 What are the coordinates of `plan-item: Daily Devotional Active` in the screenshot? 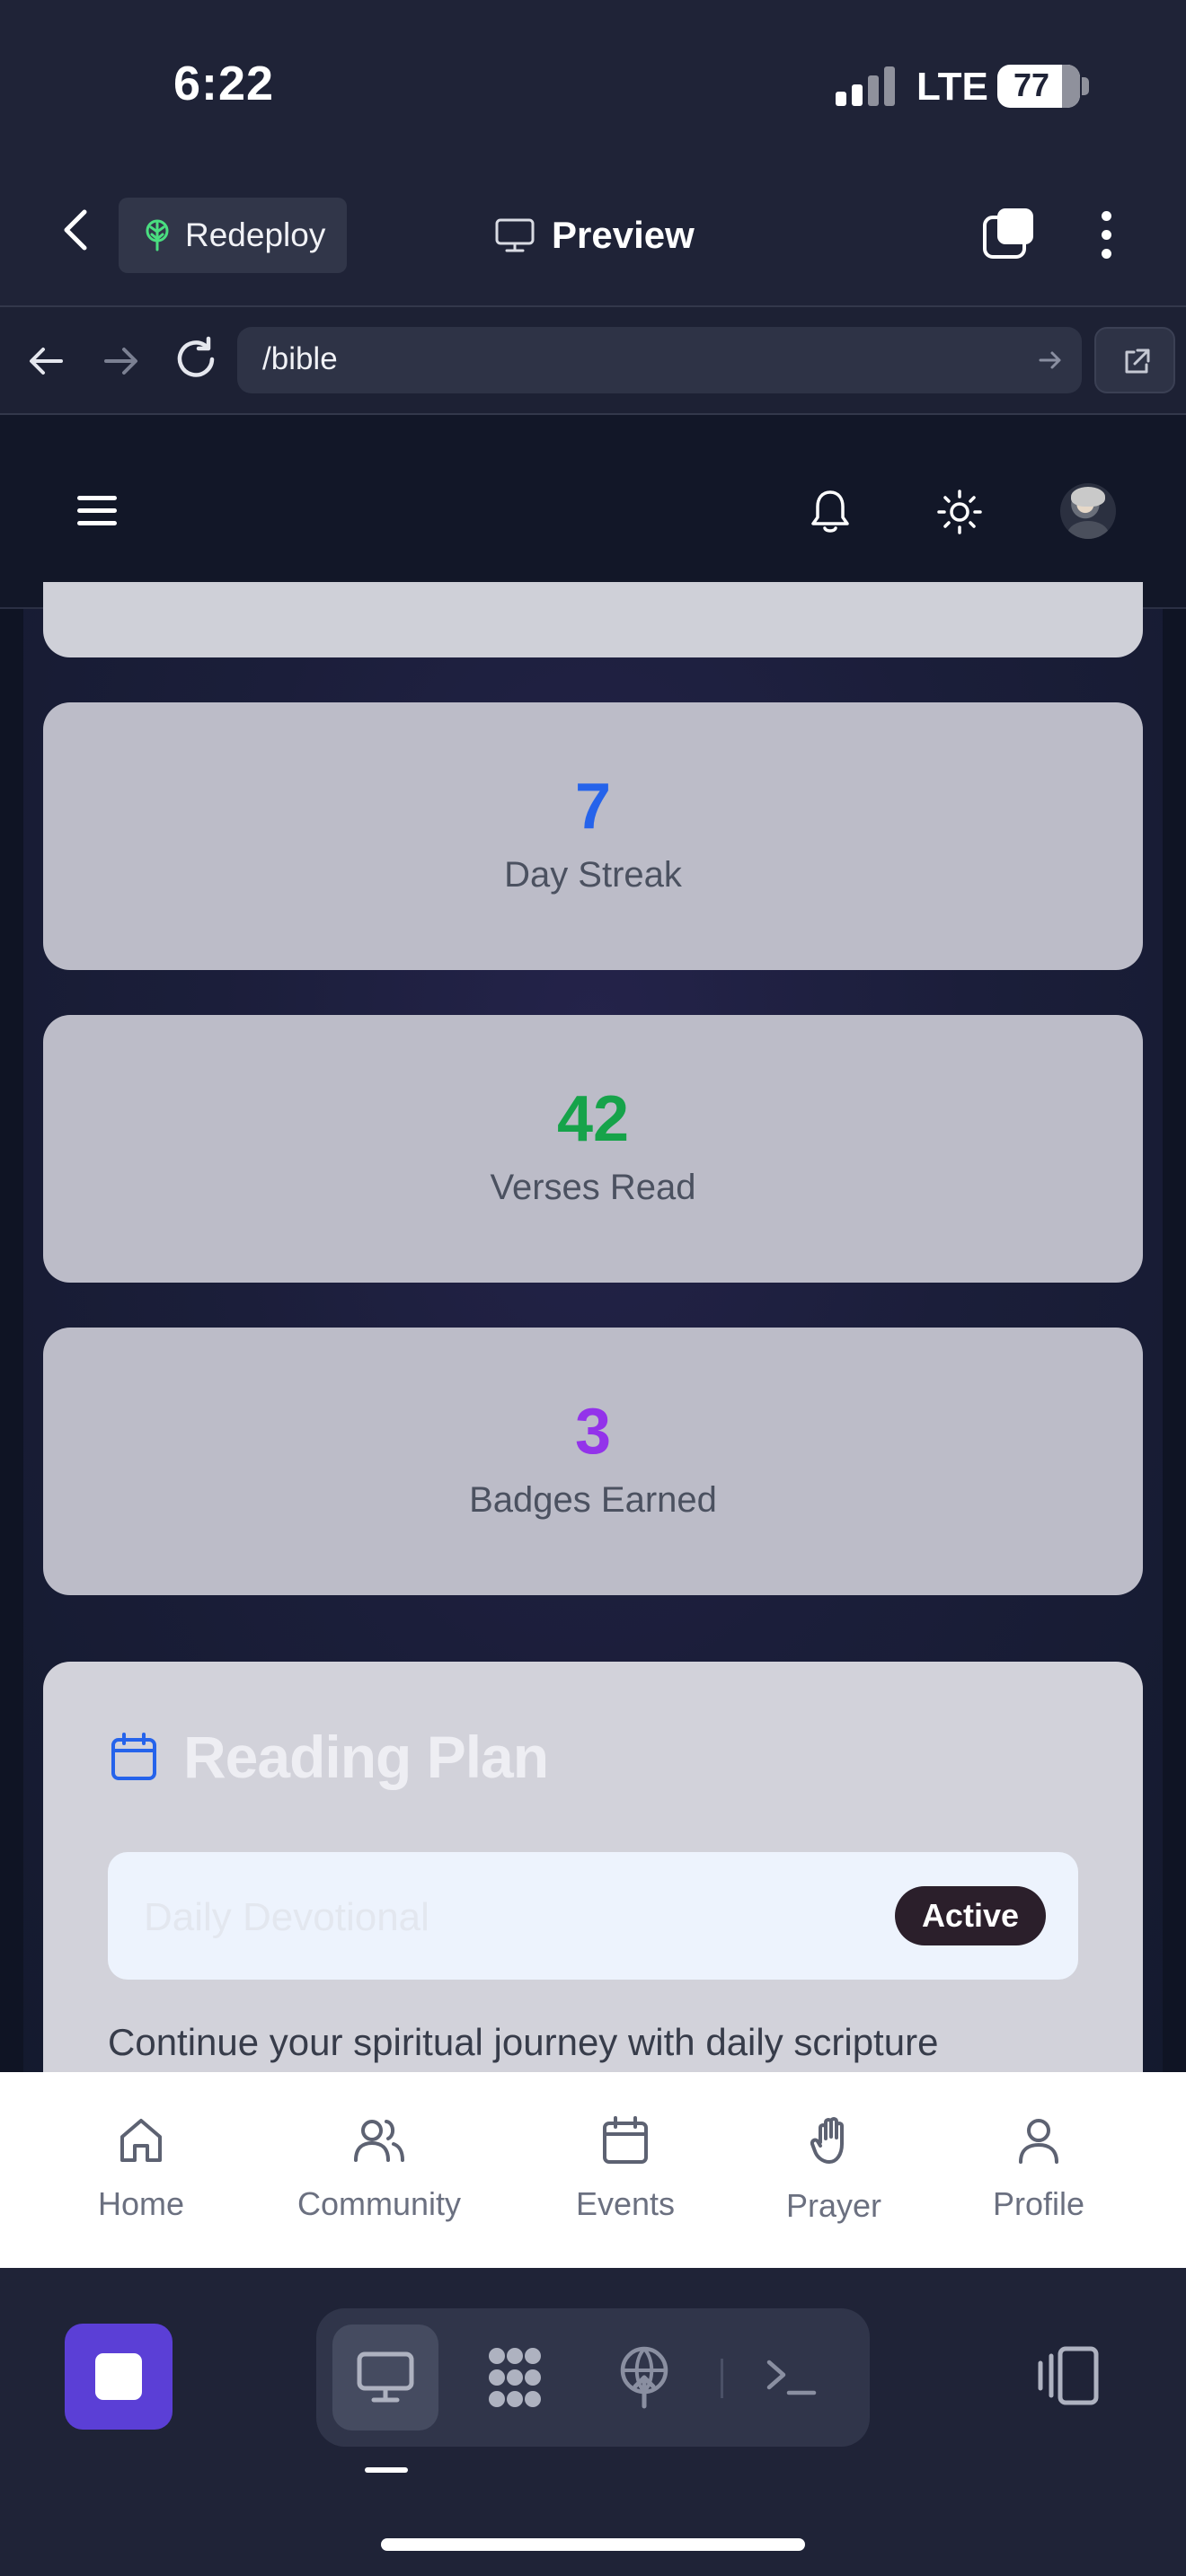 It's located at (593, 1916).